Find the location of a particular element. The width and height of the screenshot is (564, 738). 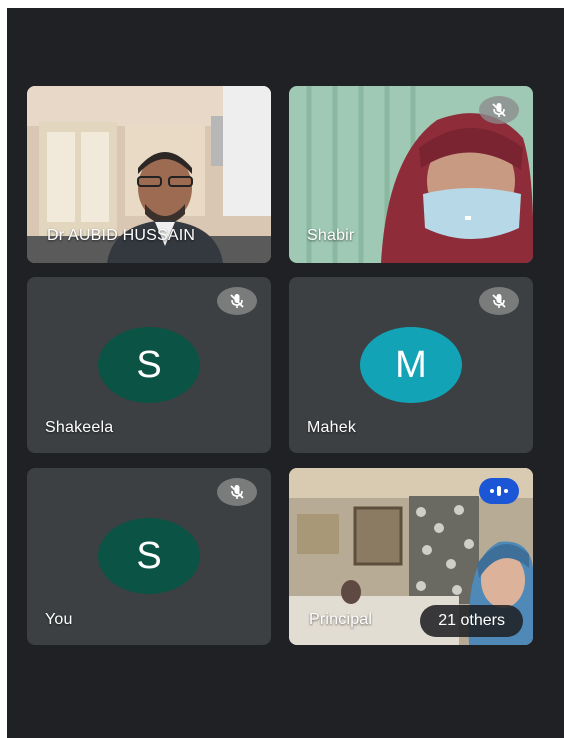

others-count-button: 21 others is located at coordinates (471, 621).